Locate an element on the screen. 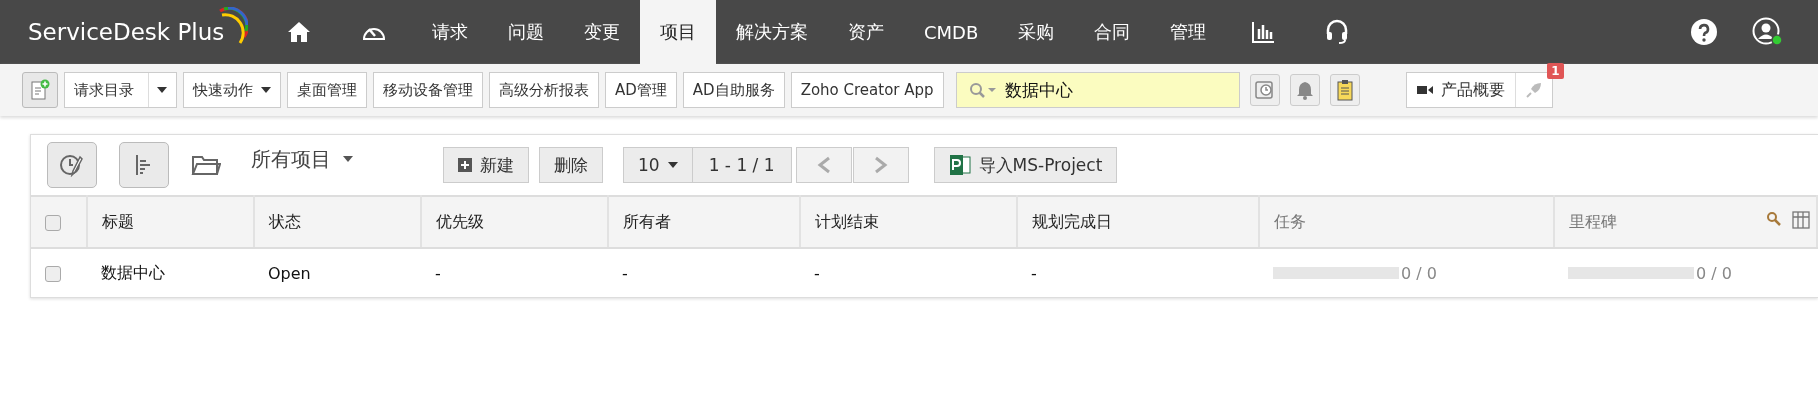 The height and width of the screenshot is (415, 1818). column-header: 任务 is located at coordinates (1290, 221).